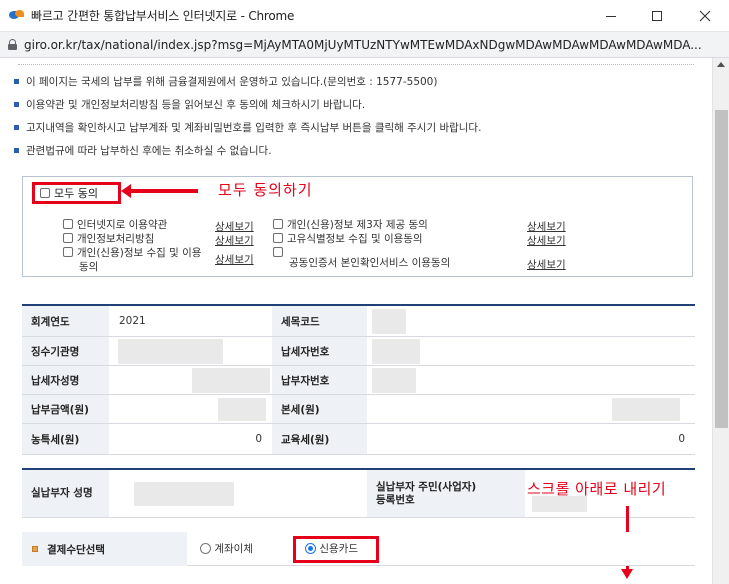 This screenshot has height=584, width=729. I want to click on scroll-up-arrow-icon, so click(721, 64).